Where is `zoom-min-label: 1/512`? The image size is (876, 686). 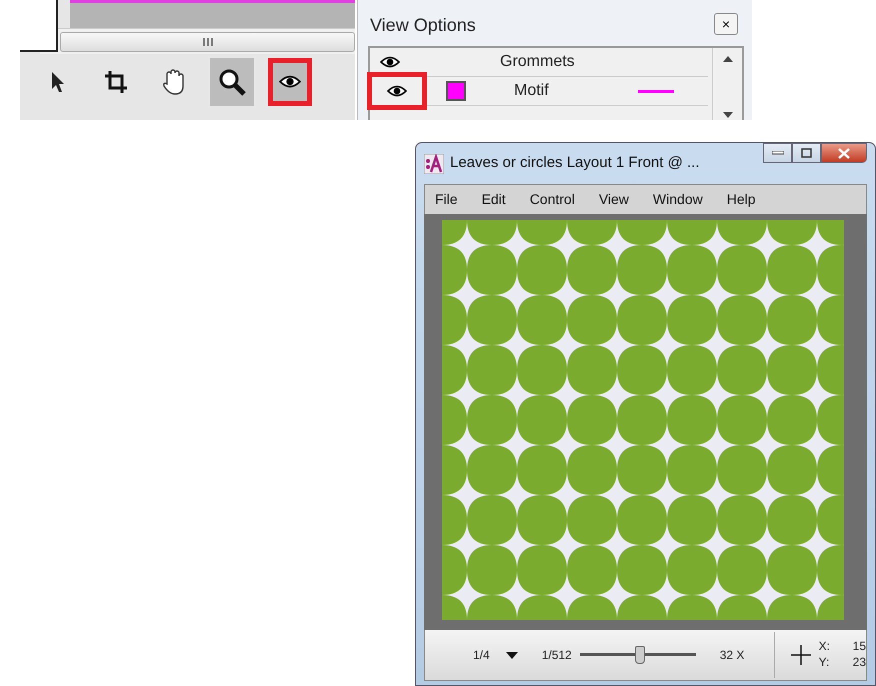
zoom-min-label: 1/512 is located at coordinates (557, 655).